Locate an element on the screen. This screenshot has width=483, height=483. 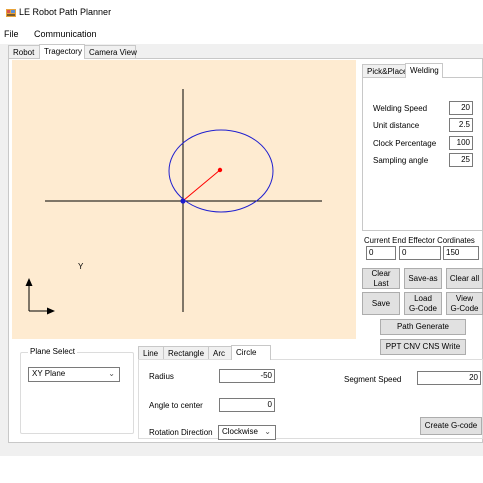
app-icon is located at coordinates (11, 13).